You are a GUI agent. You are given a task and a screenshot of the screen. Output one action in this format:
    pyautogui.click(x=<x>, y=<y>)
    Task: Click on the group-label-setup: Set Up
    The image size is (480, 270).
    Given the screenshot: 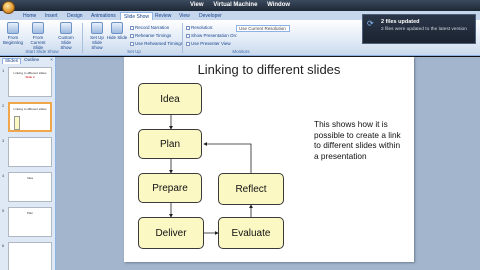 What is the action you would take?
    pyautogui.click(x=134, y=51)
    